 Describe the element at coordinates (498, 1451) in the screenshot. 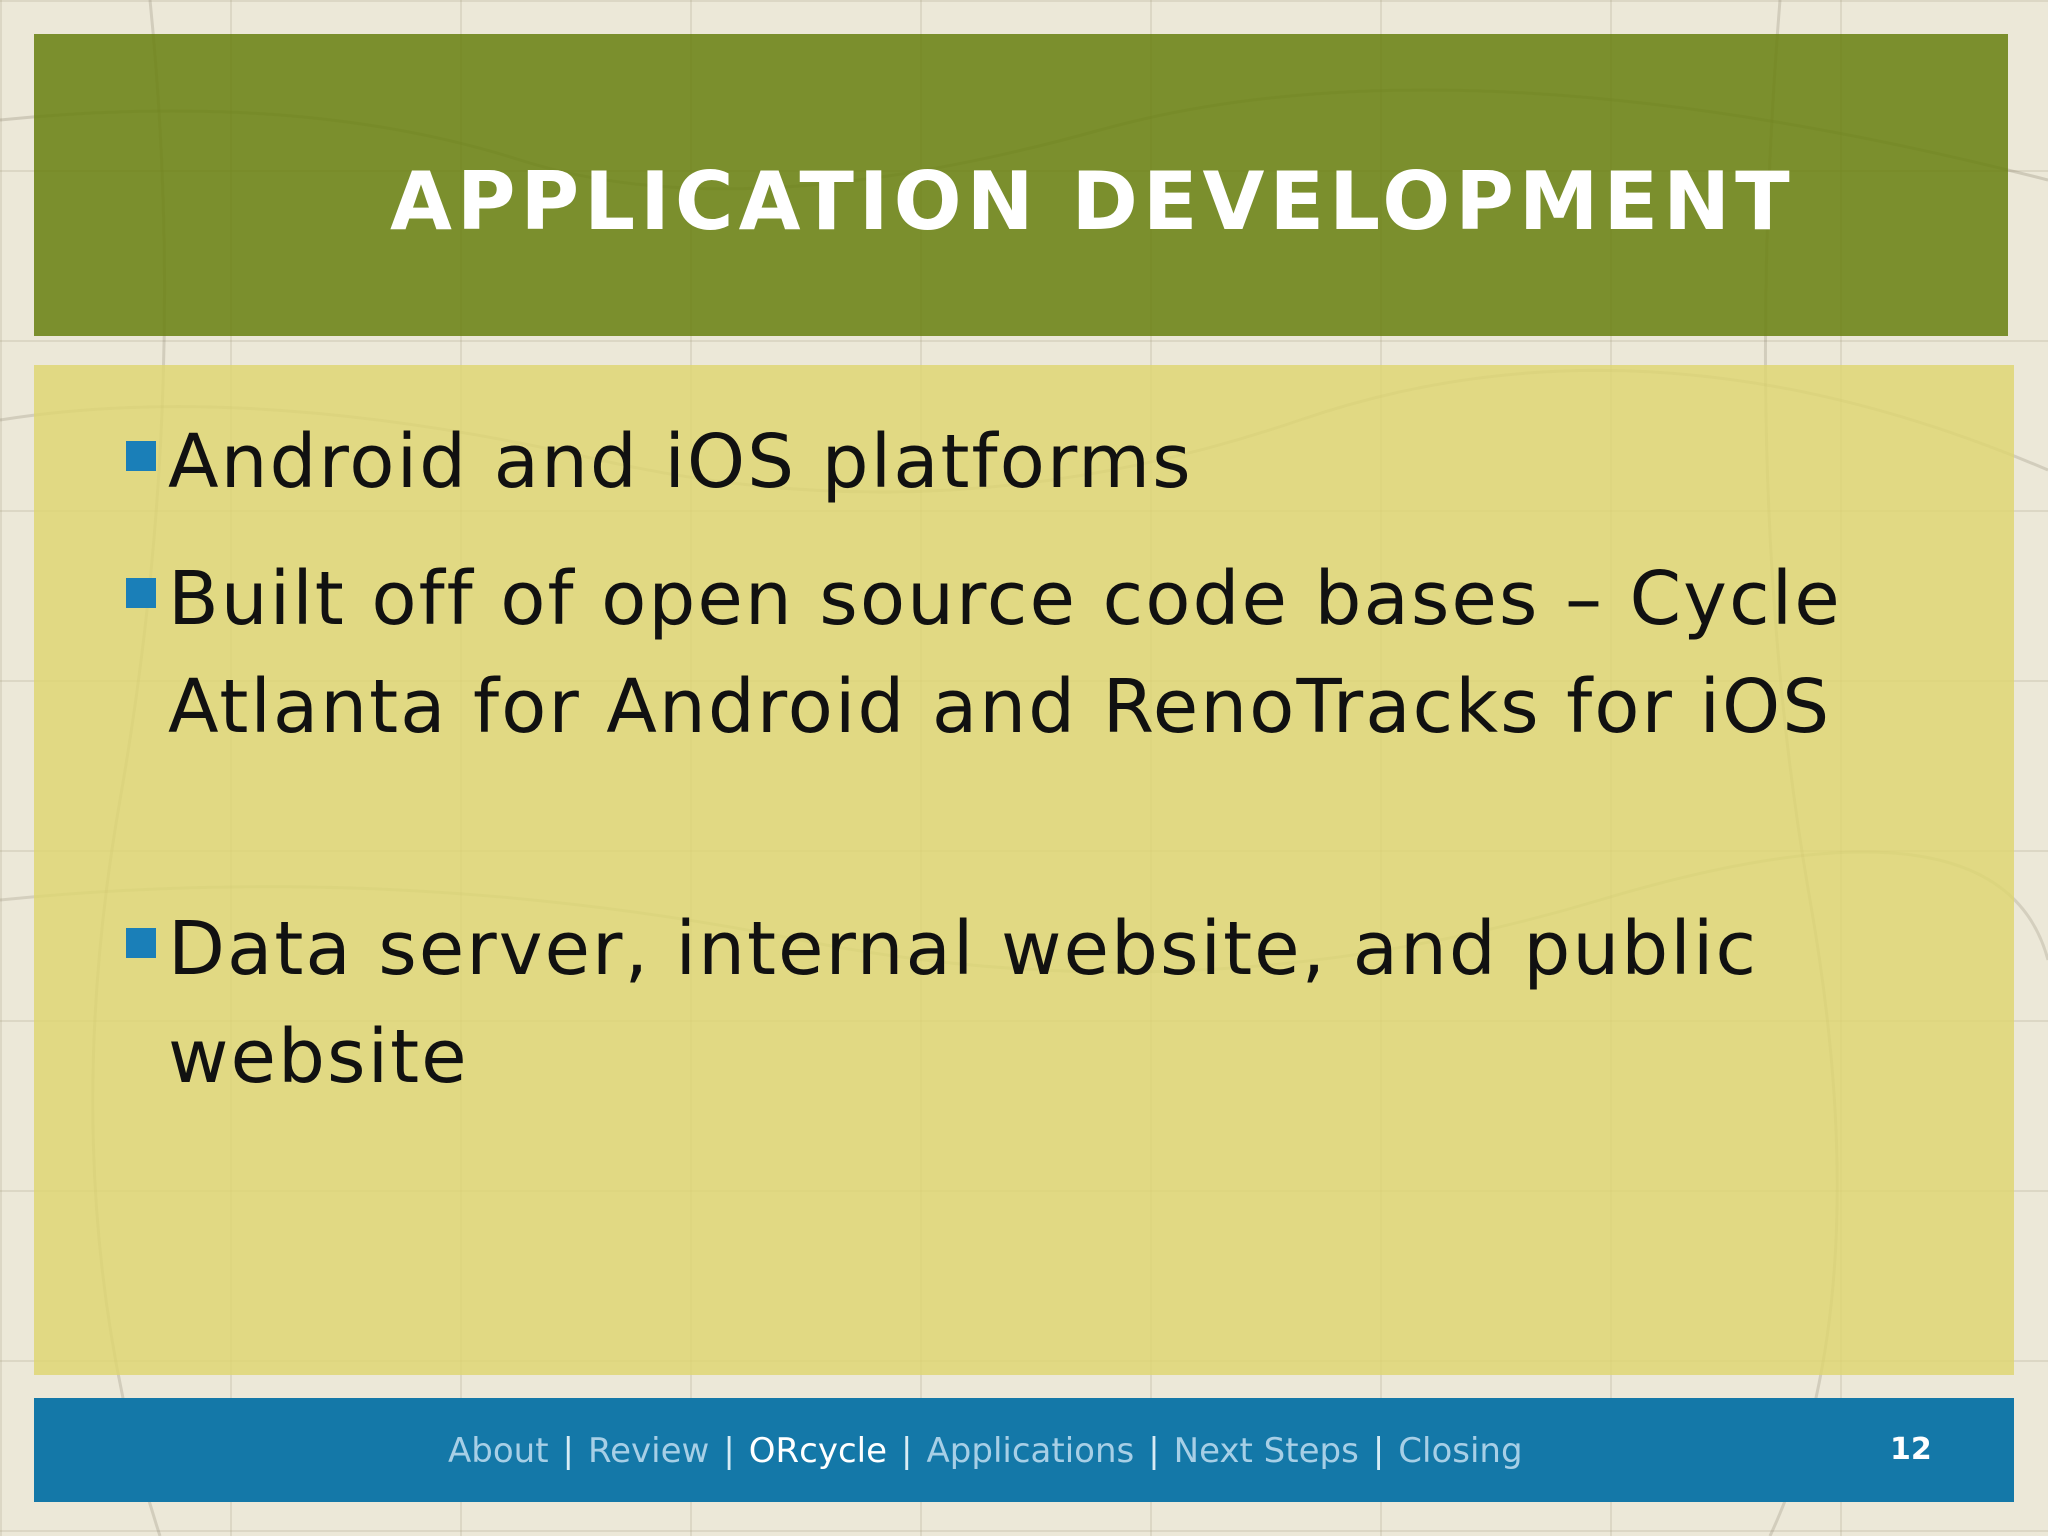

I see `nav-link-about: About` at that location.